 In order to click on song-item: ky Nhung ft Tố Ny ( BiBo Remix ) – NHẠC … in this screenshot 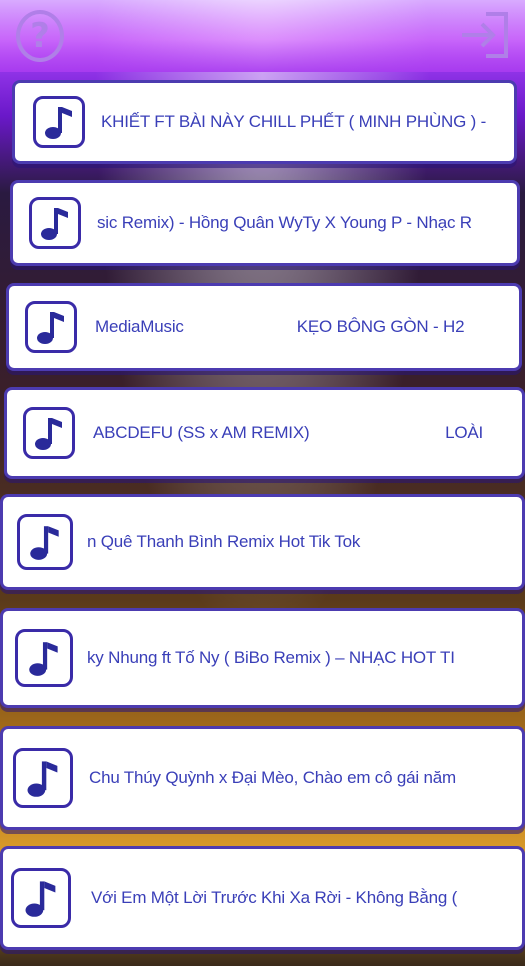, I will do `click(262, 658)`.